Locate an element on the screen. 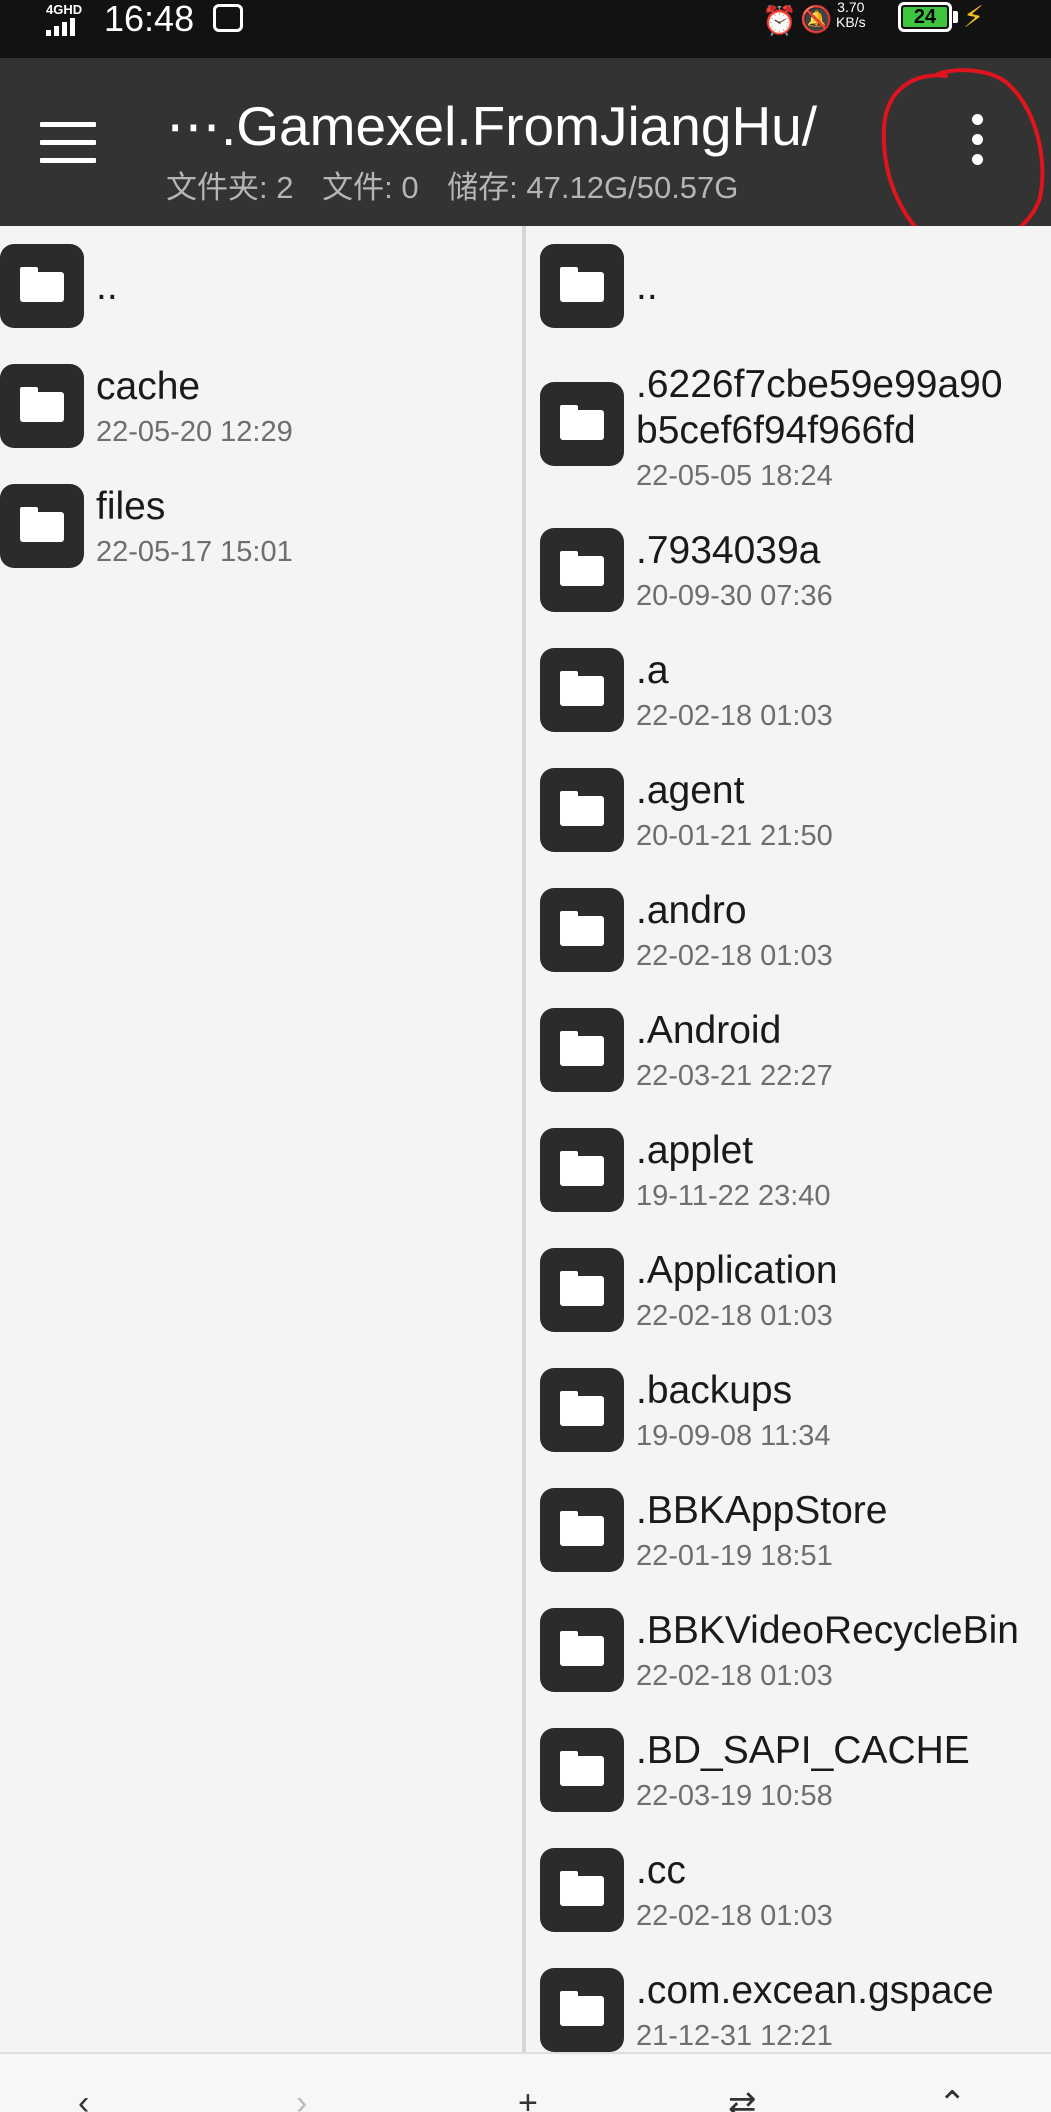  file-date: 22-05-17 15:01 is located at coordinates (194, 552).